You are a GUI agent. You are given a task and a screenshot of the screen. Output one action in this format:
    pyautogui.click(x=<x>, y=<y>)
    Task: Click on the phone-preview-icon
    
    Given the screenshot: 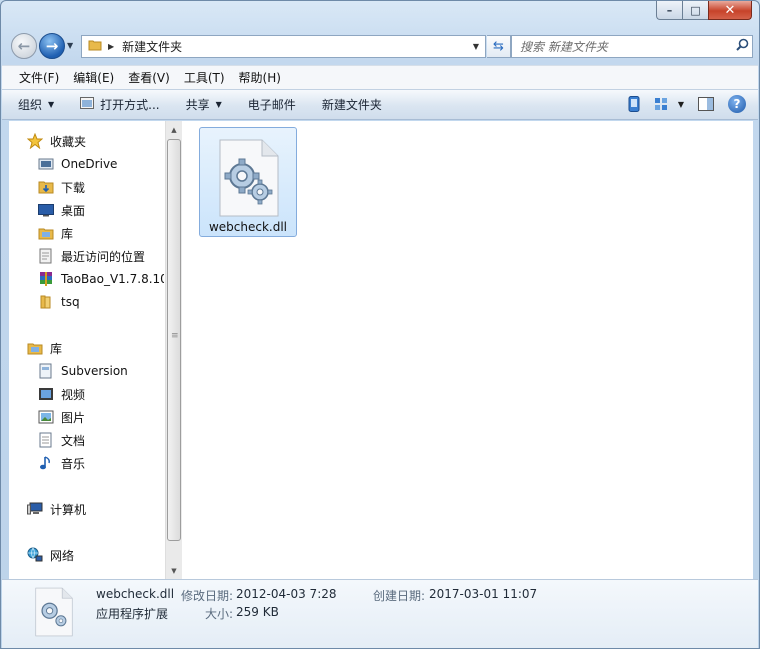 What is the action you would take?
    pyautogui.click(x=634, y=104)
    